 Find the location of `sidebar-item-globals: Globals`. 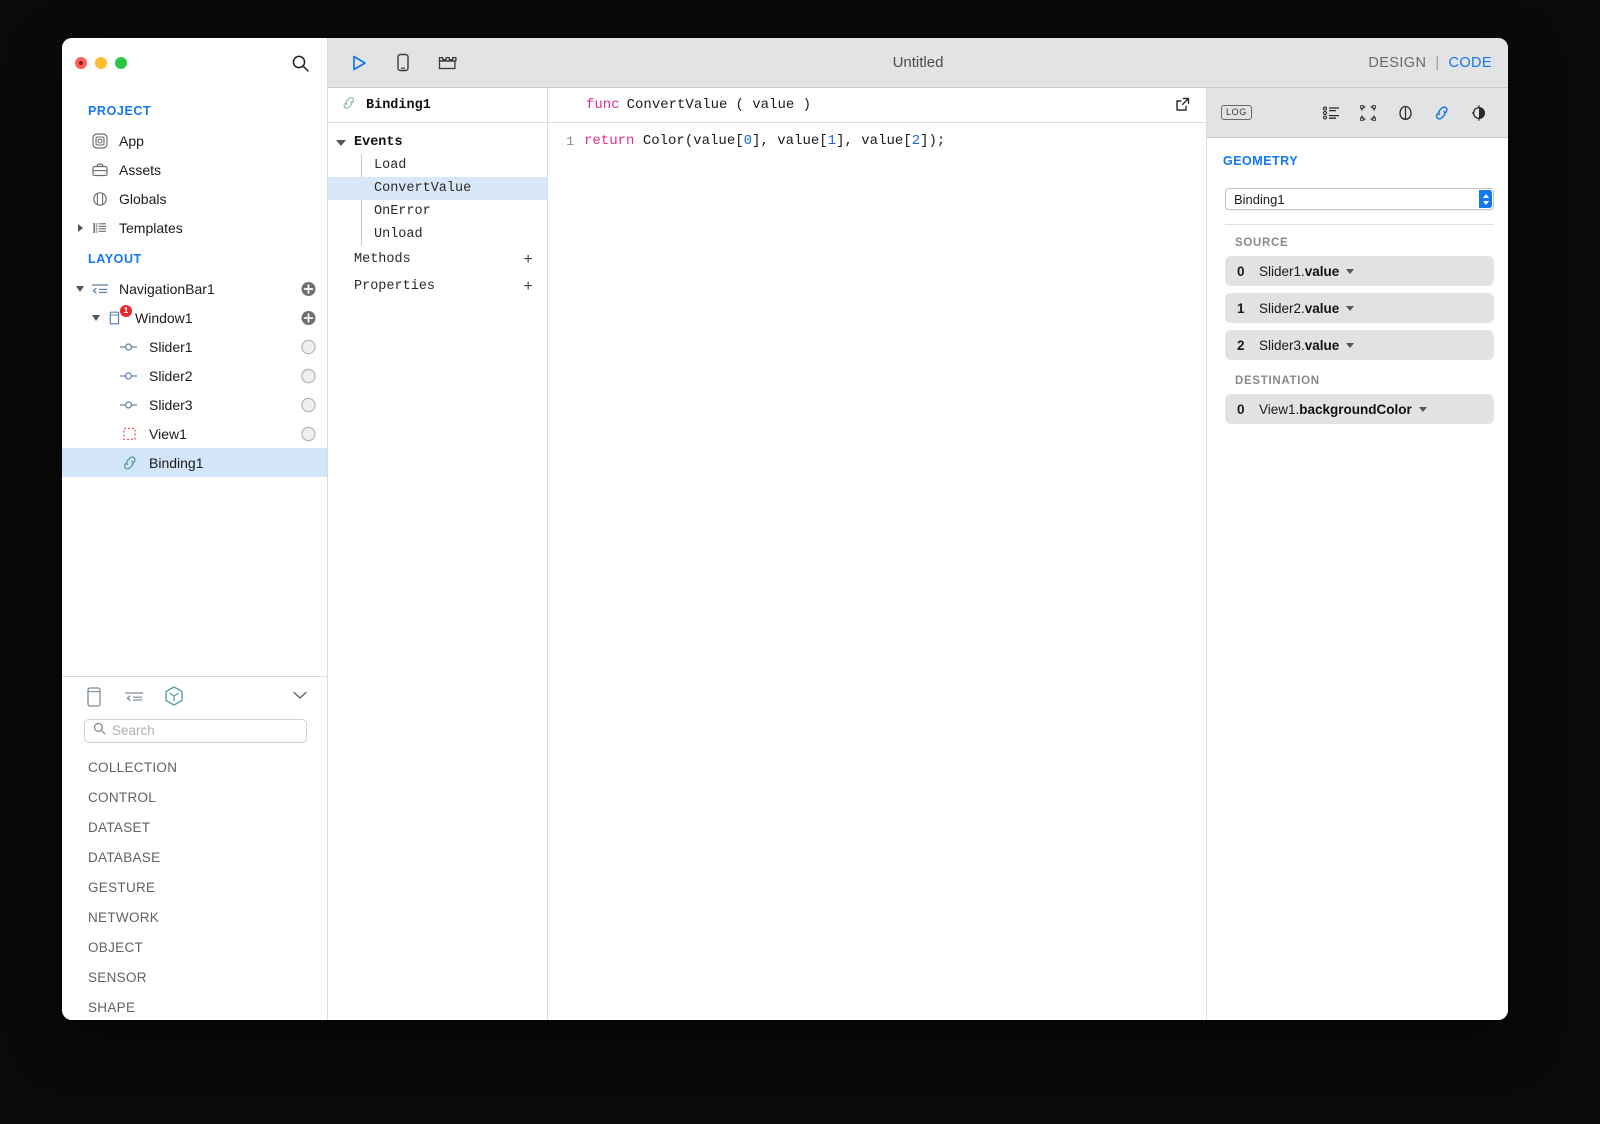

sidebar-item-globals: Globals is located at coordinates (194, 198).